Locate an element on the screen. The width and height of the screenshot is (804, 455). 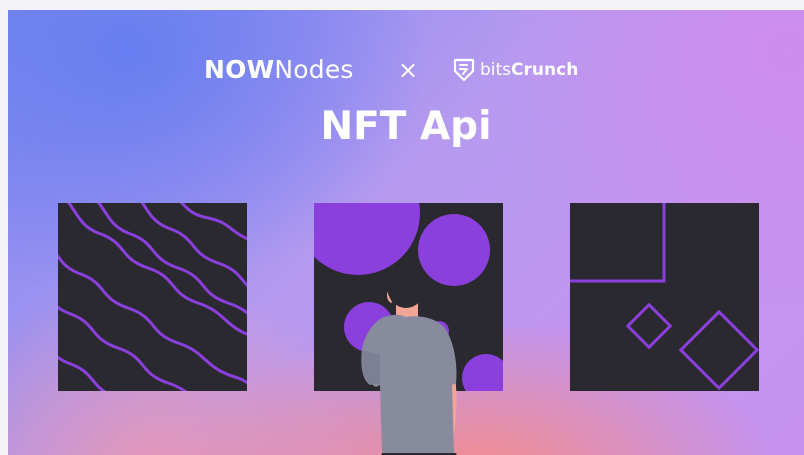
person-illustration is located at coordinates (409, 360).